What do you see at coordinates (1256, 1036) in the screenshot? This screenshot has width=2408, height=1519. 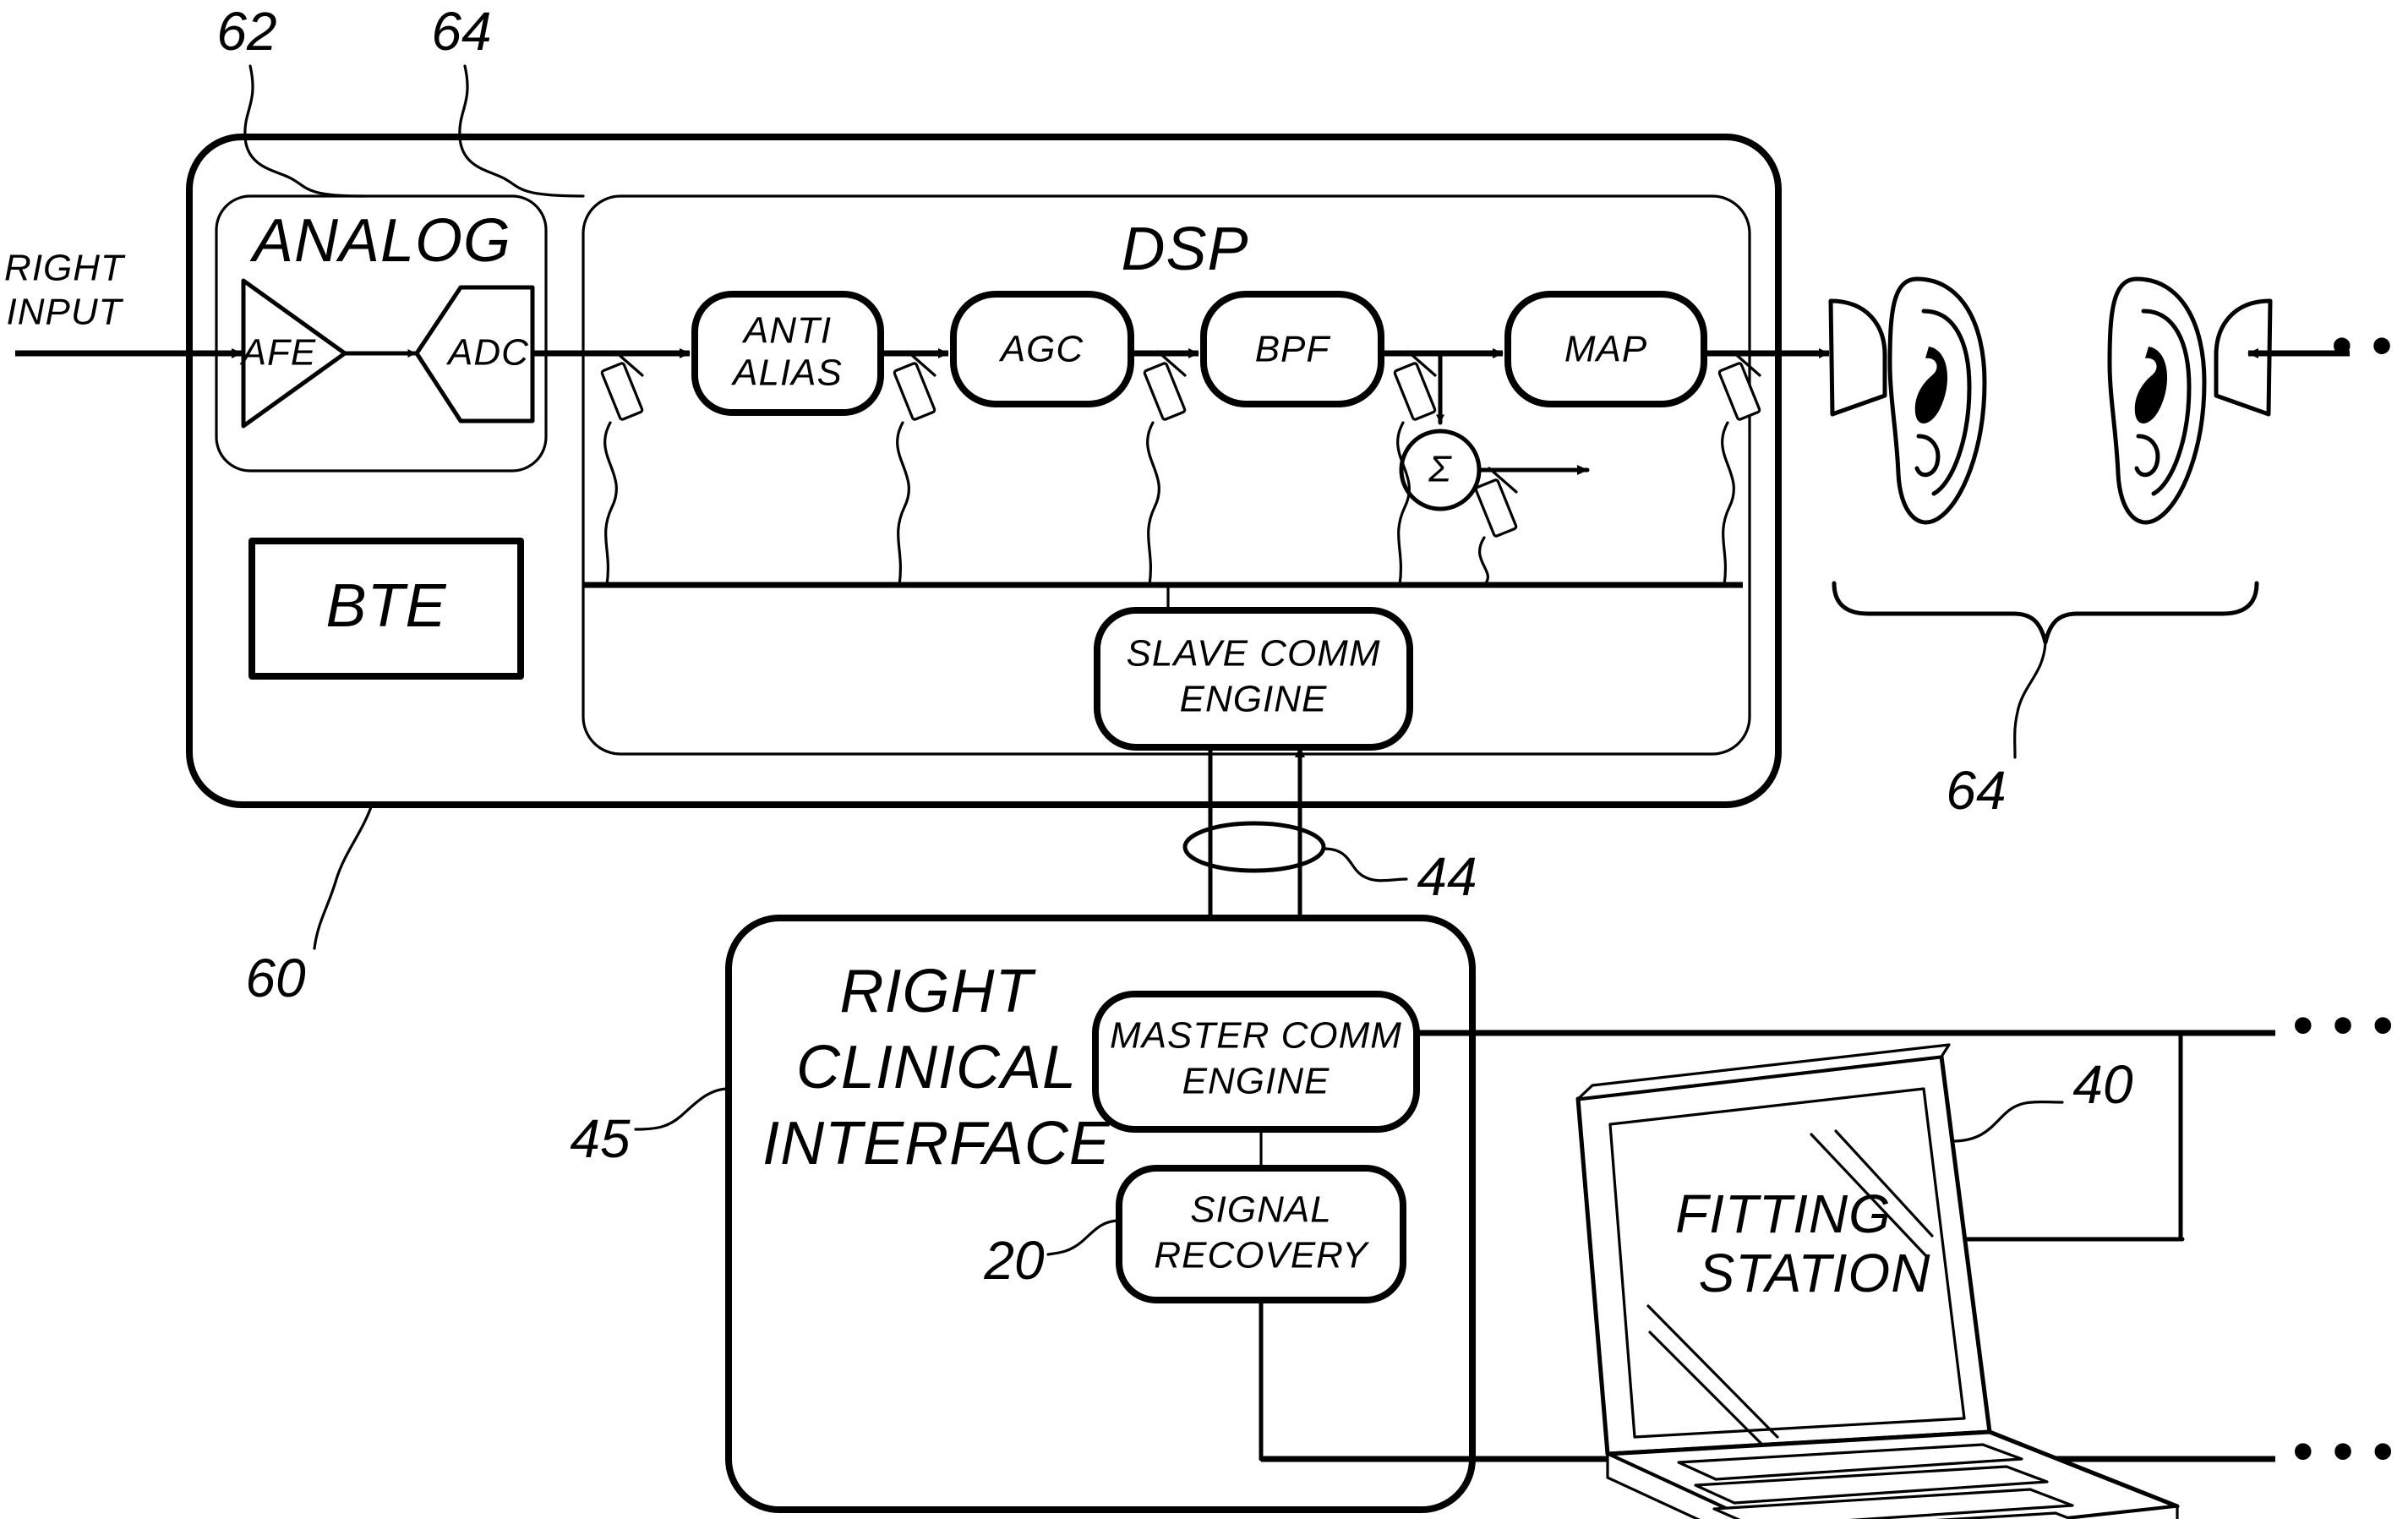 I see `master-comm-engine-label-line1: MASTER COMM` at bounding box center [1256, 1036].